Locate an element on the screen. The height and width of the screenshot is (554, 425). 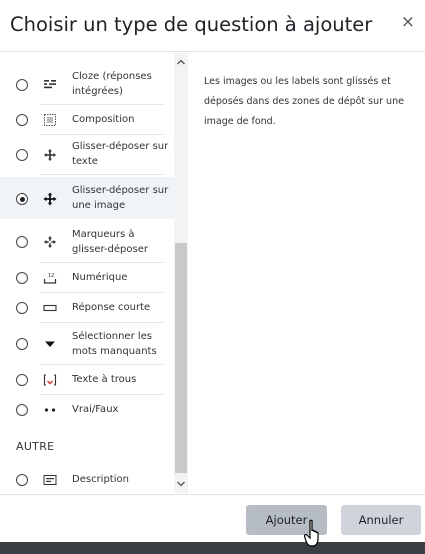
list-item: Texte à trous is located at coordinates (87, 380).